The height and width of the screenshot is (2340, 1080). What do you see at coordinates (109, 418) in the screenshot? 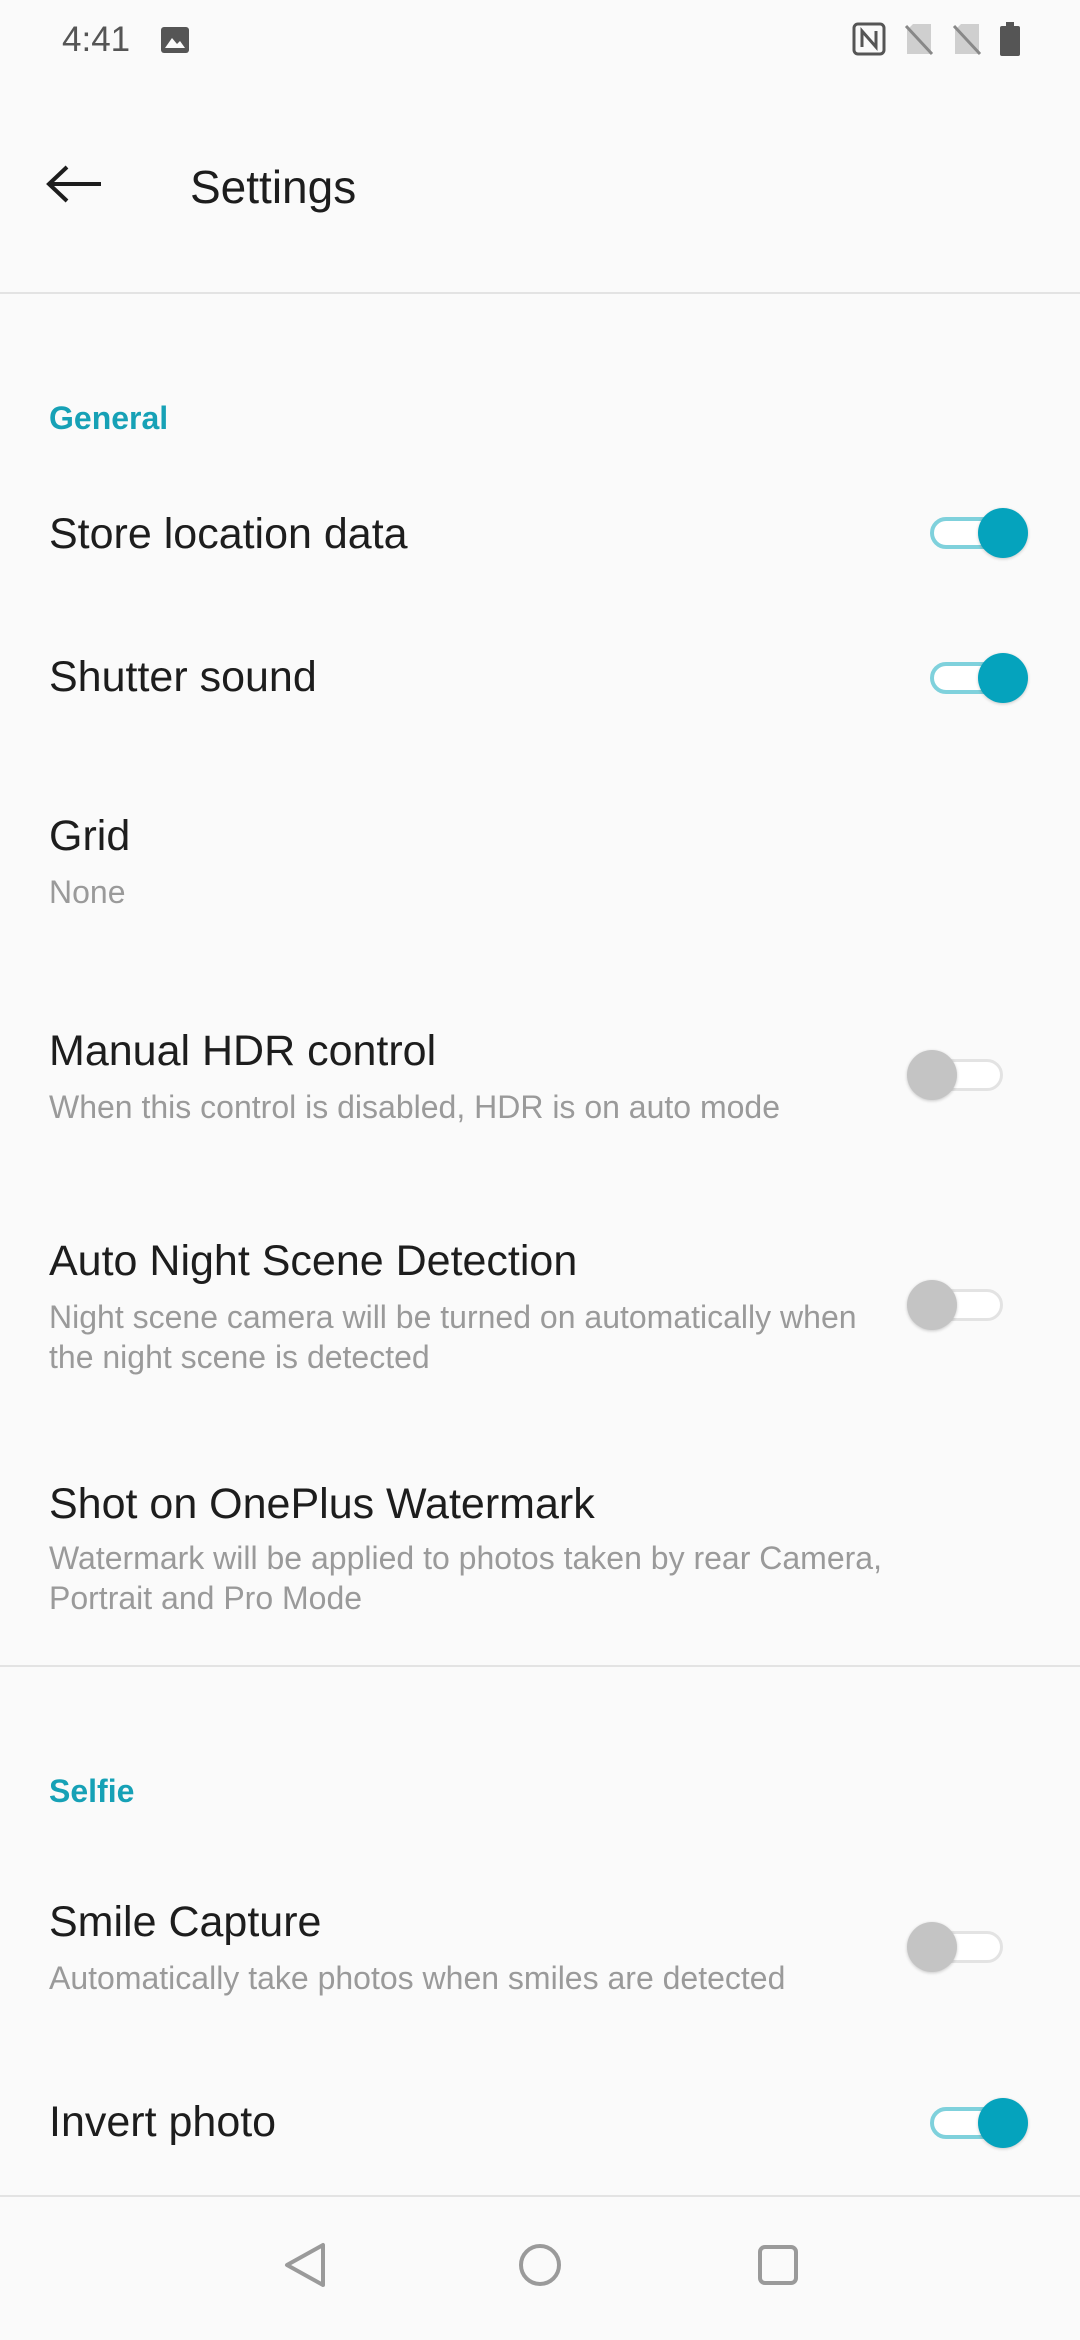
I see `section-header-general: General` at bounding box center [109, 418].